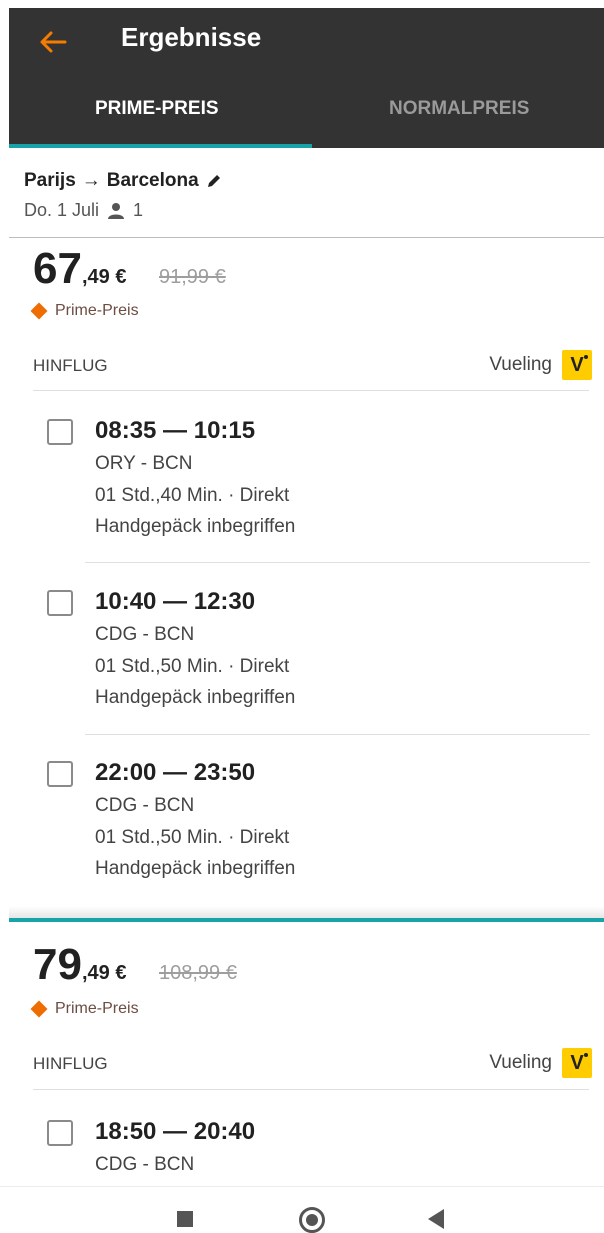 This screenshot has width=604, height=1233. I want to click on system-nav-bar, so click(302, 1209).